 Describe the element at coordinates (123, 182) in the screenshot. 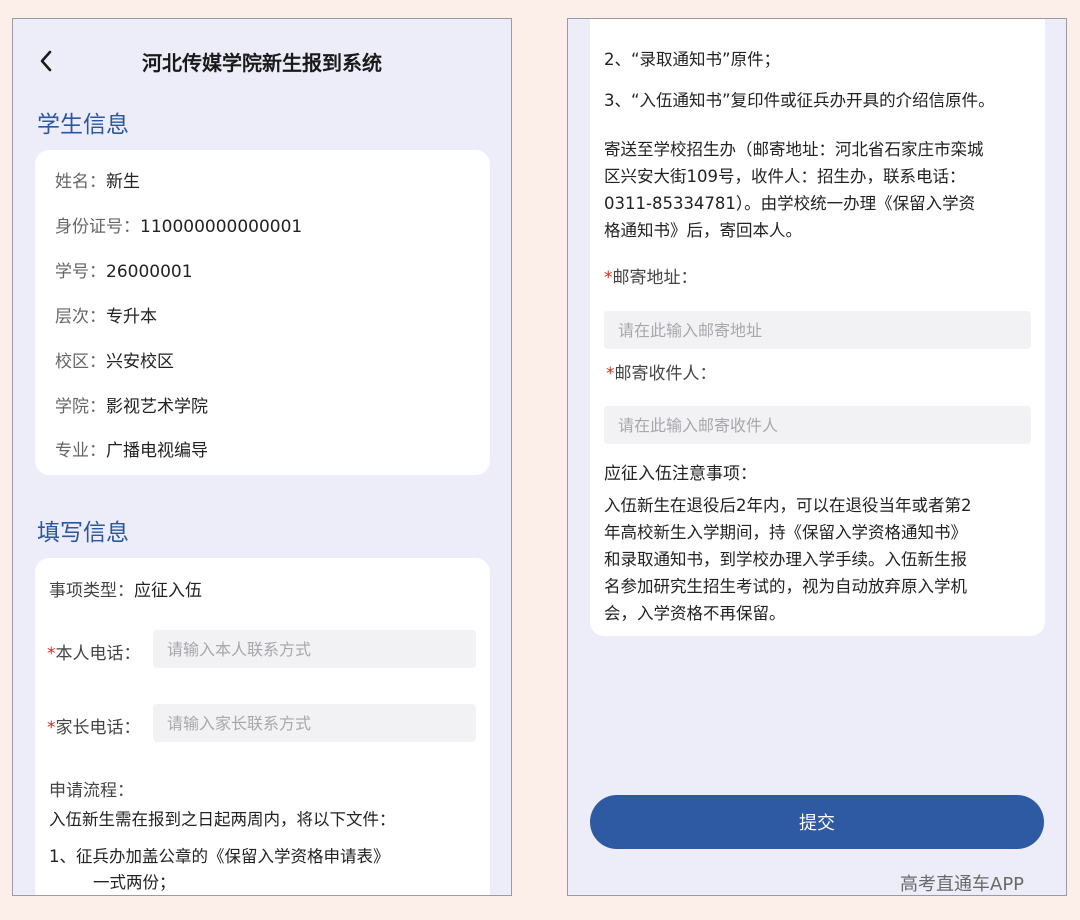

I see `info-value: 新生` at that location.